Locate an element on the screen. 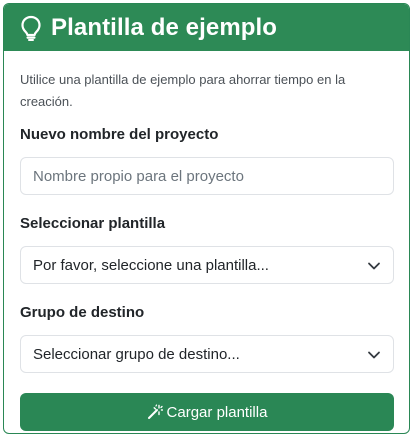  group-select-label: Grupo de destino is located at coordinates (82, 312).